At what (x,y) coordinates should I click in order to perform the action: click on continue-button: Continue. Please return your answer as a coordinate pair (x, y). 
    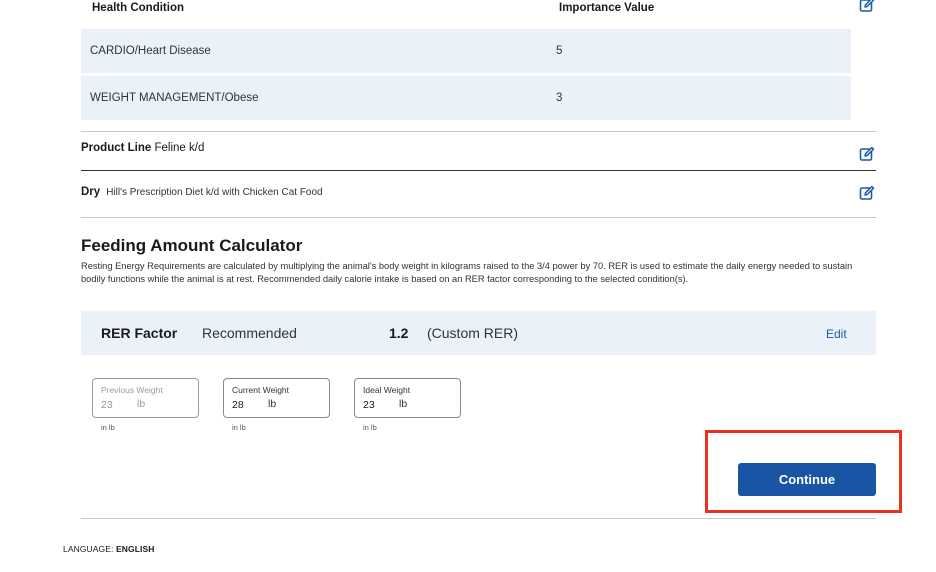
    Looking at the image, I should click on (807, 479).